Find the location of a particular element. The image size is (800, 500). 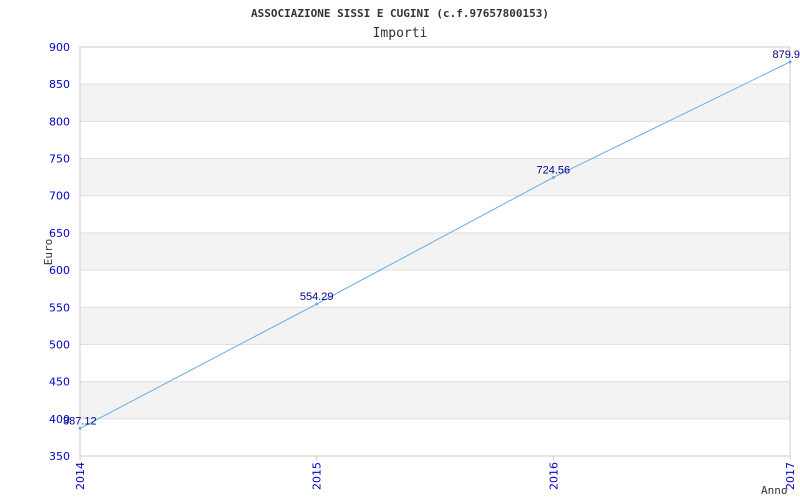

y-tick-label: 700 is located at coordinates (59, 196).